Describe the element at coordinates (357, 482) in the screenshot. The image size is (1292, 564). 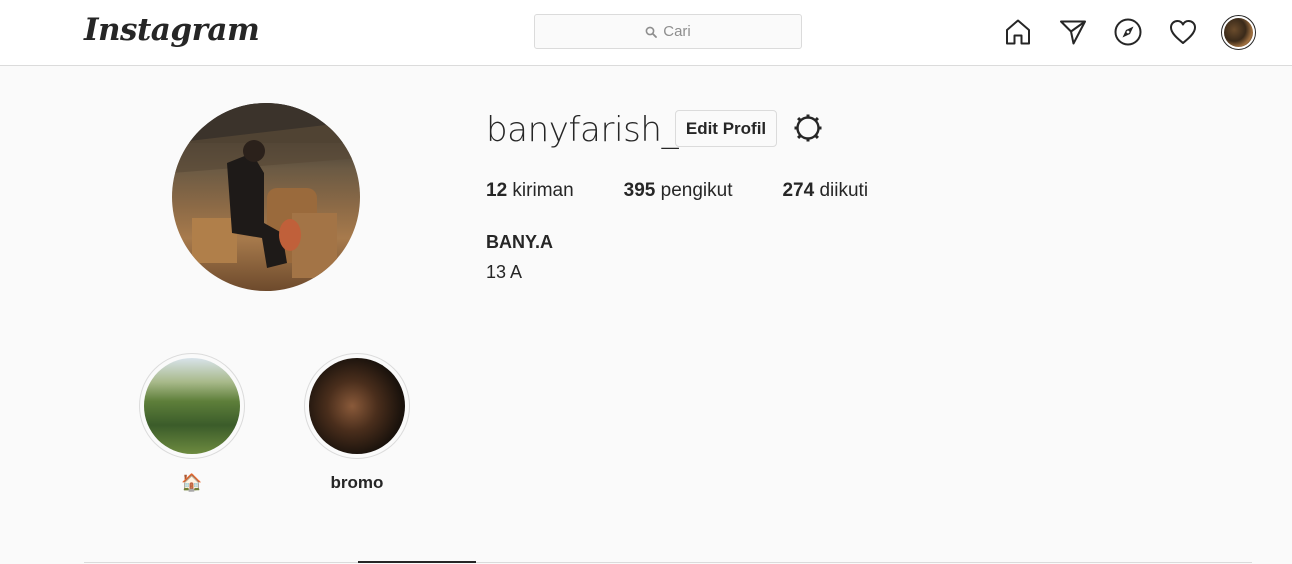
I see `highlight-label: bromo` at that location.